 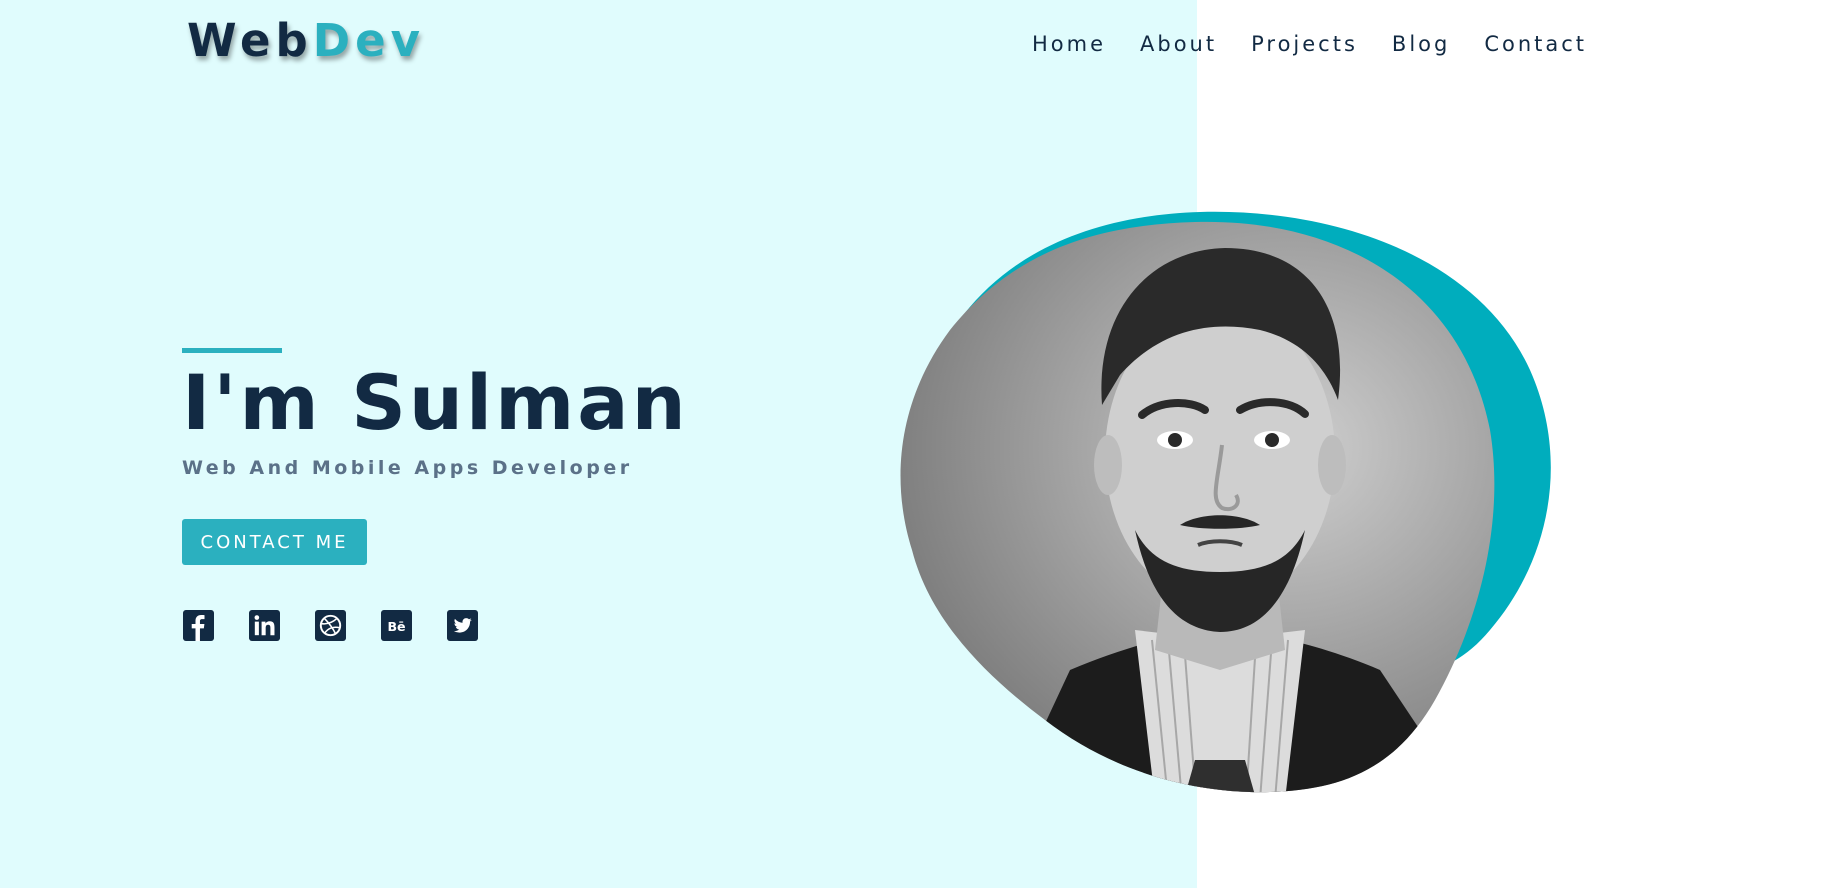 I want to click on logo-part-web: Web, so click(x=250, y=40).